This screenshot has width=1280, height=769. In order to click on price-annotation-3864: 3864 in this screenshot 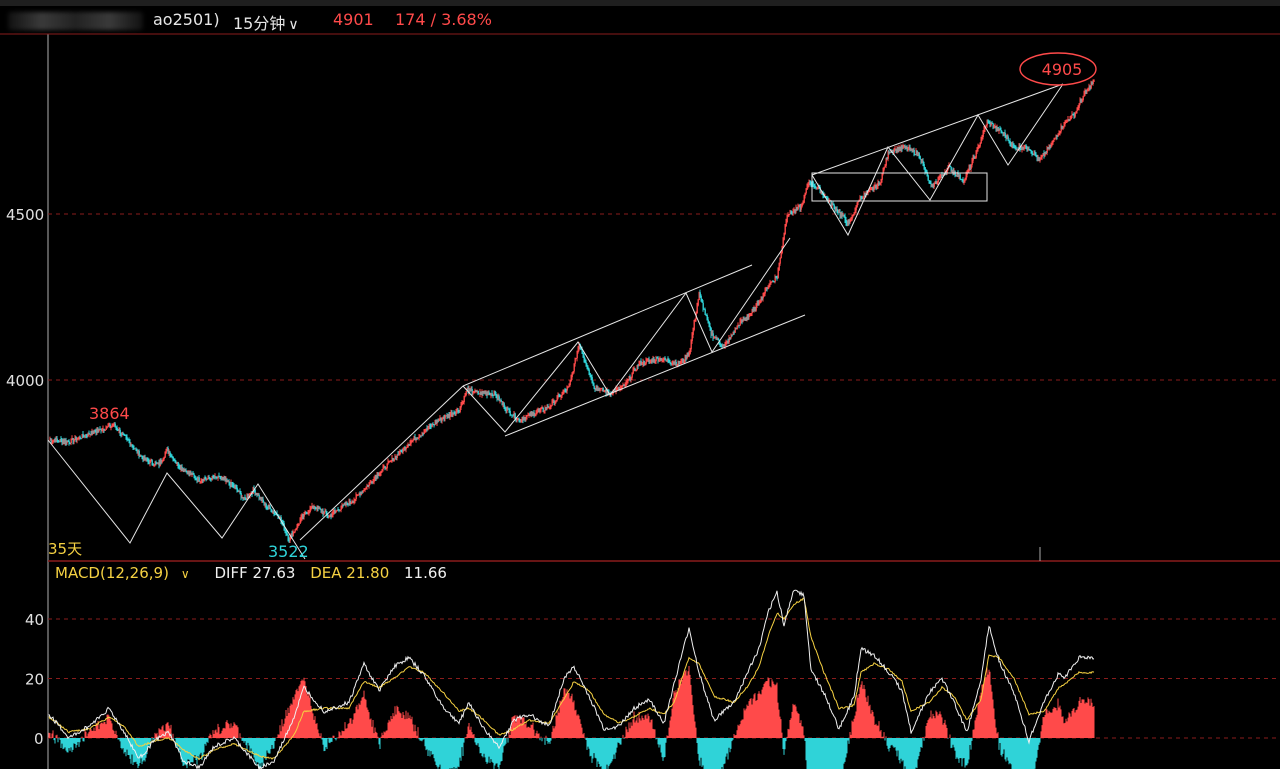, I will do `click(109, 413)`.